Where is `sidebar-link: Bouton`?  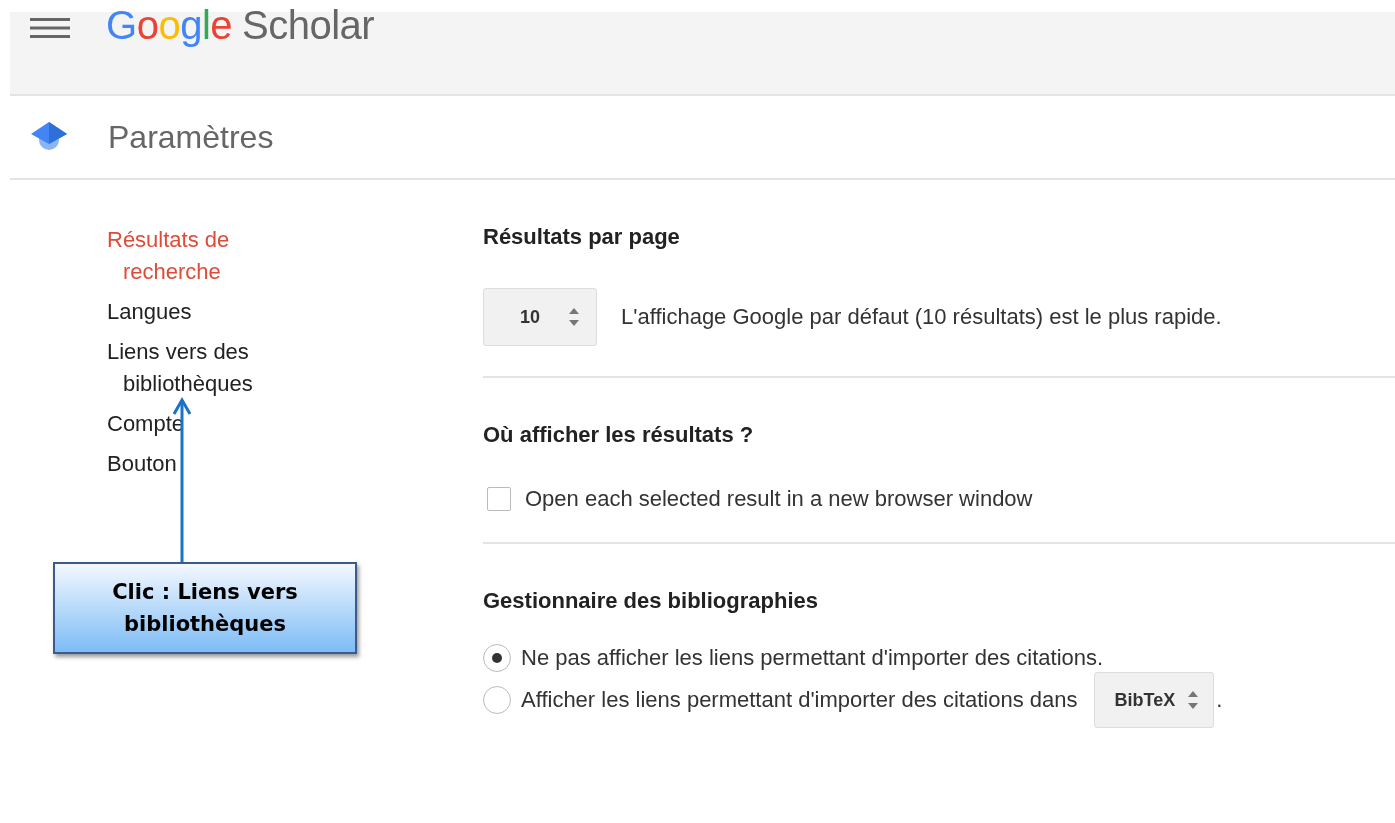
sidebar-link: Bouton is located at coordinates (210, 464).